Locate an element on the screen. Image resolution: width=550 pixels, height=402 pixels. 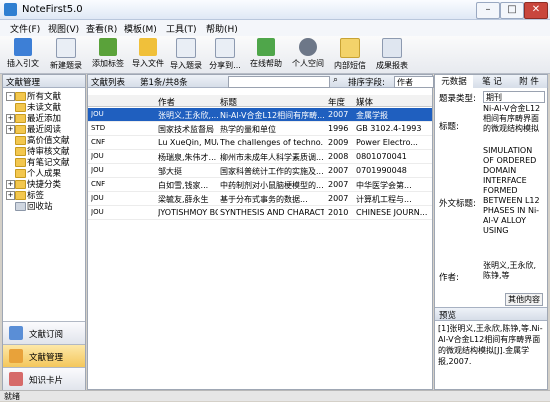
page-info: 第1条/共8条 is located at coordinates (164, 83).